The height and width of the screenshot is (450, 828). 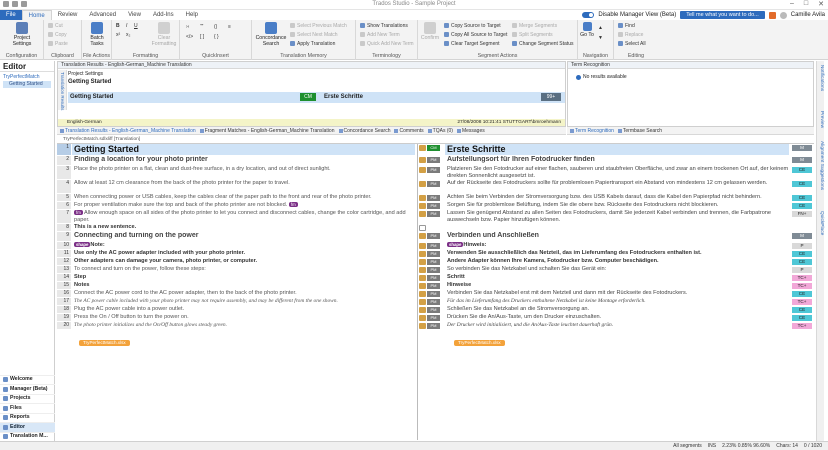 I want to click on user-avatar, so click(x=783, y=15).